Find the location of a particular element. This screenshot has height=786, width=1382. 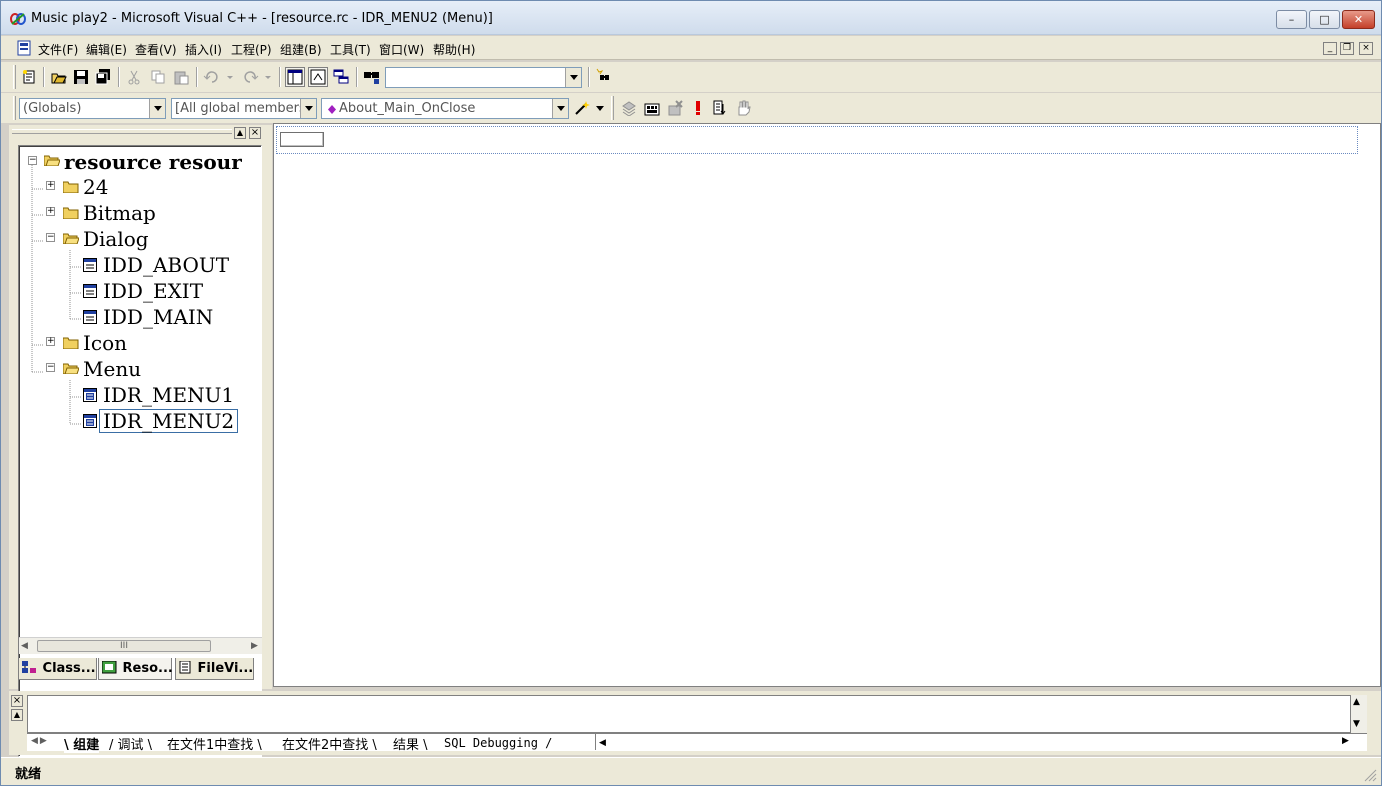

open-folder-icon is located at coordinates (59, 77).